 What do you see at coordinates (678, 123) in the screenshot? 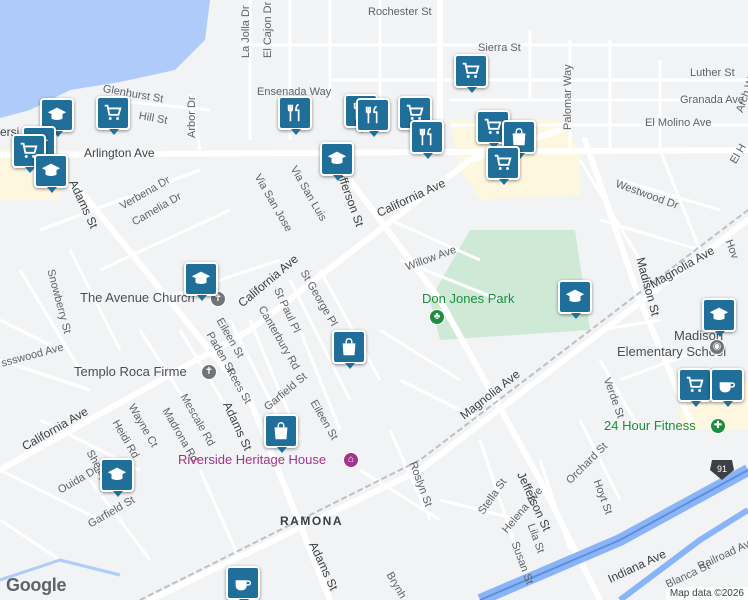
I see `street-label-el-molino: El Molino Ave` at bounding box center [678, 123].